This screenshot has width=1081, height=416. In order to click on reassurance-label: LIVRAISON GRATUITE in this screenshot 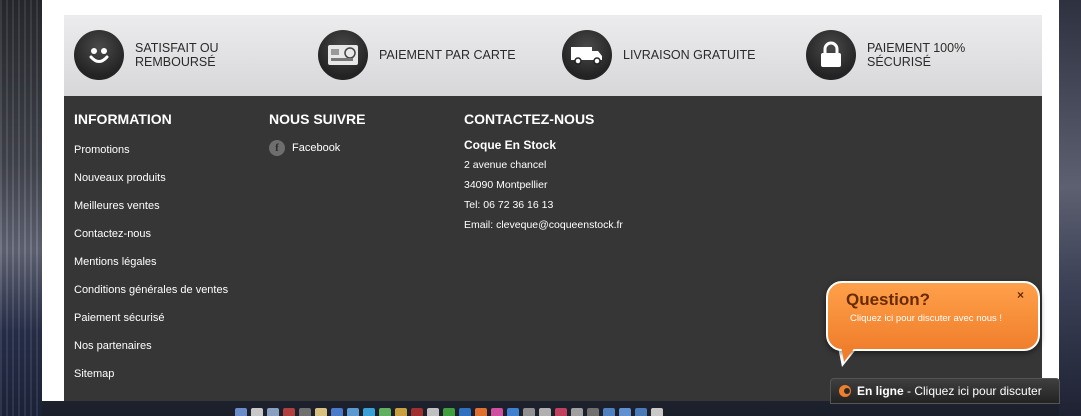, I will do `click(689, 55)`.